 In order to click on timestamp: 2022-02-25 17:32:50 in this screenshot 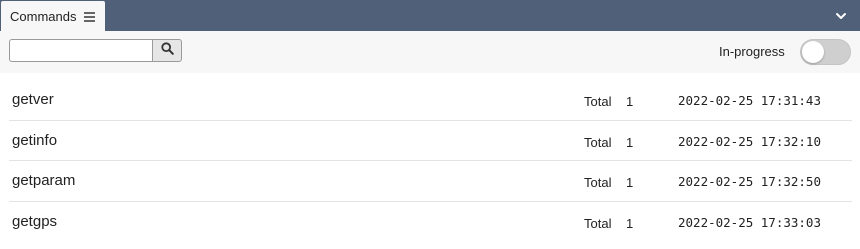, I will do `click(749, 181)`.